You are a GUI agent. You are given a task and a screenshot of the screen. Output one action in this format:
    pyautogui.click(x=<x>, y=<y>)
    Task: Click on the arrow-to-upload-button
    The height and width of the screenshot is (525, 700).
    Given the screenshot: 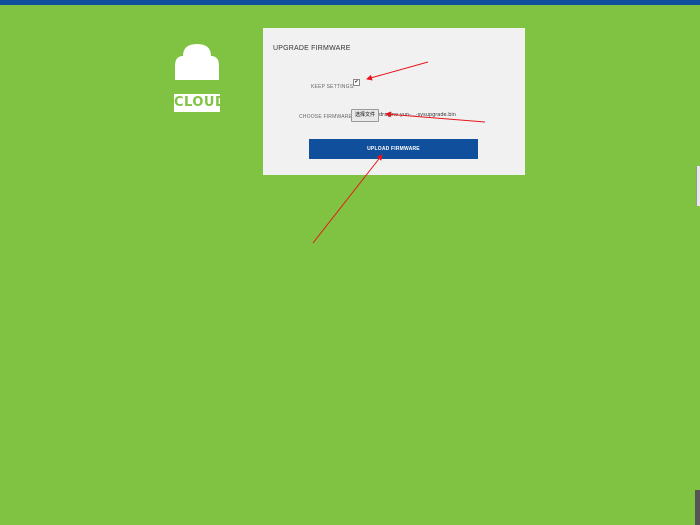 What is the action you would take?
    pyautogui.click(x=347, y=199)
    